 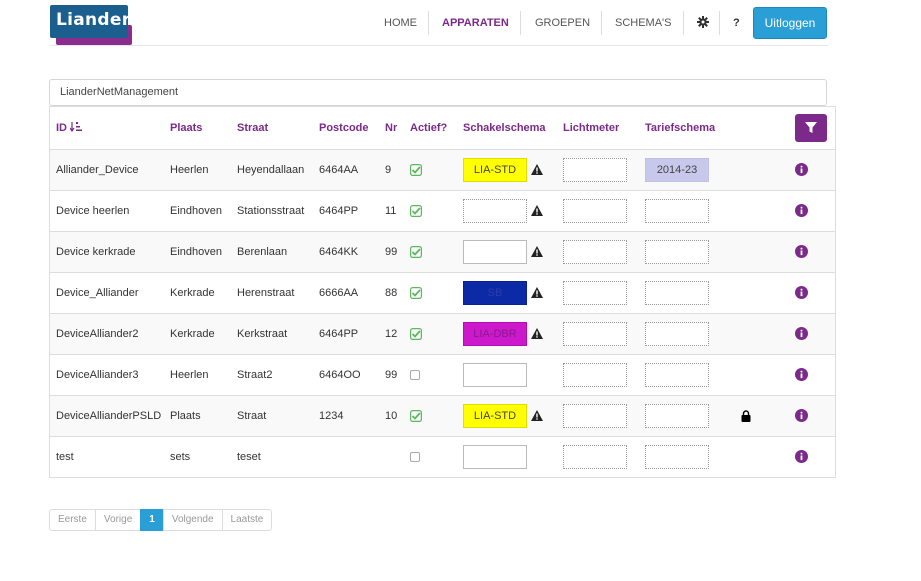 I want to click on page-prev: Vorige, so click(x=118, y=520).